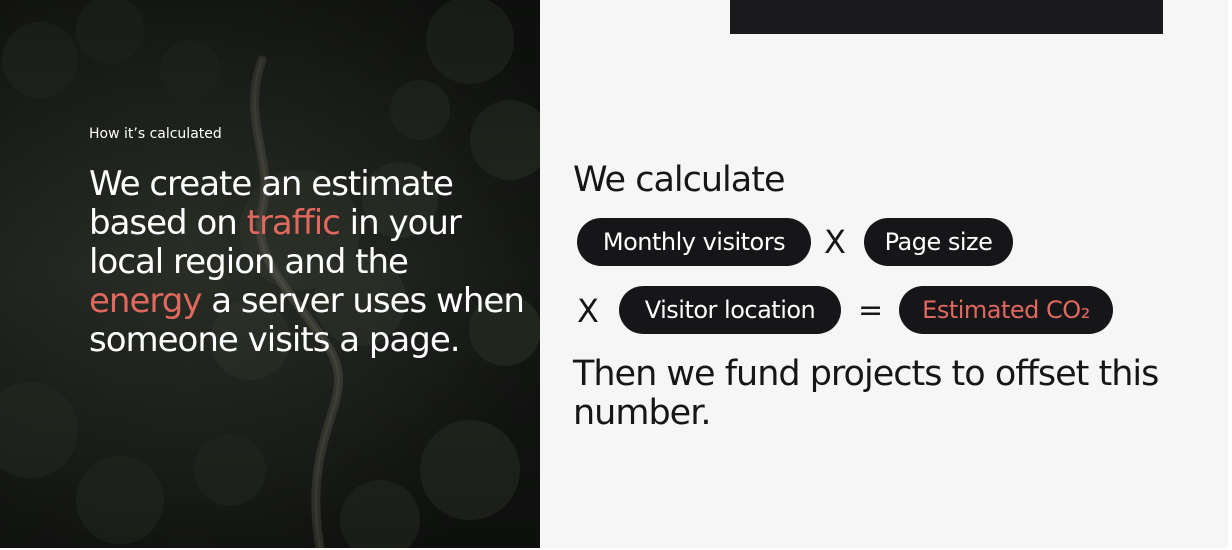 The width and height of the screenshot is (1232, 550). Describe the element at coordinates (145, 301) in the screenshot. I see `headline-accent-energy: energy` at that location.